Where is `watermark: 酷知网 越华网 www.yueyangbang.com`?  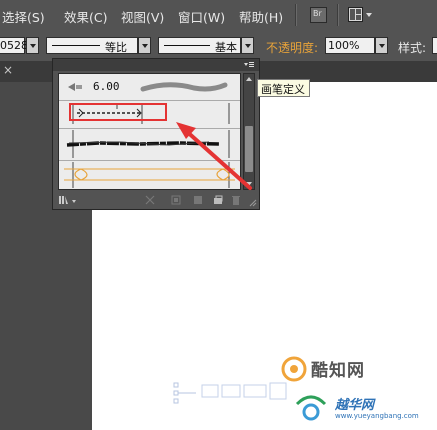 watermark: 酷知网 越华网 www.yueyangbang.com is located at coordinates (304, 391).